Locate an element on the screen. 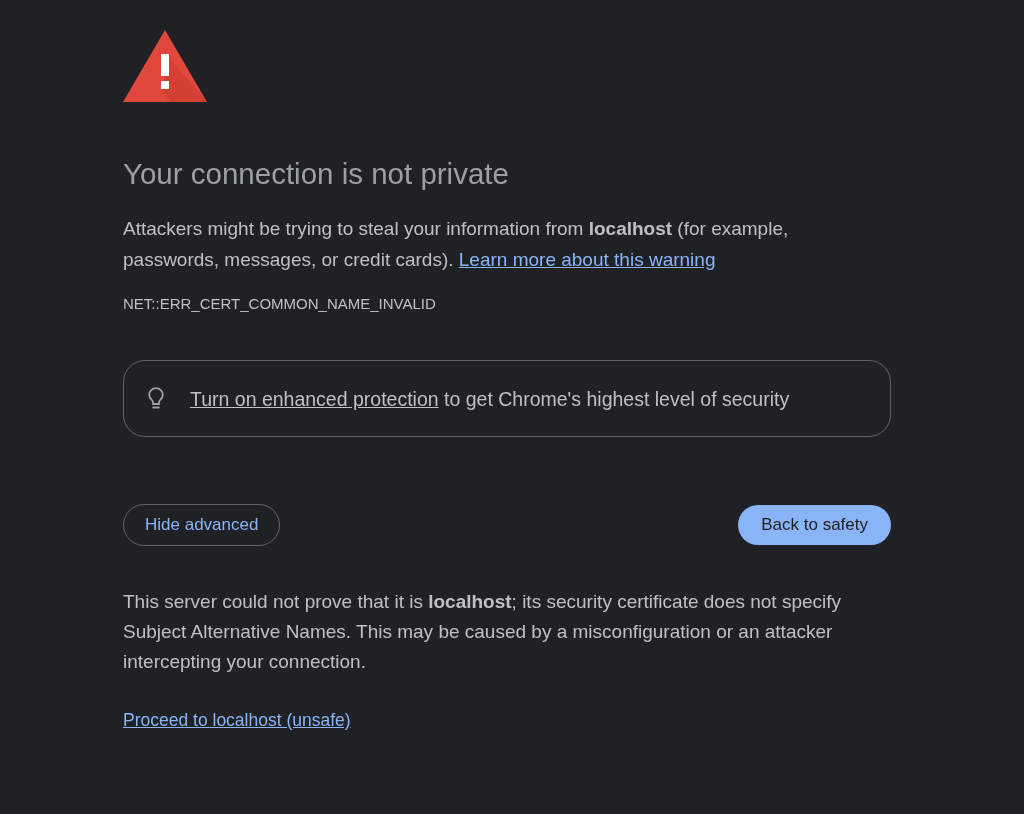  learn-more-link: Learn more about this warning is located at coordinates (587, 259).